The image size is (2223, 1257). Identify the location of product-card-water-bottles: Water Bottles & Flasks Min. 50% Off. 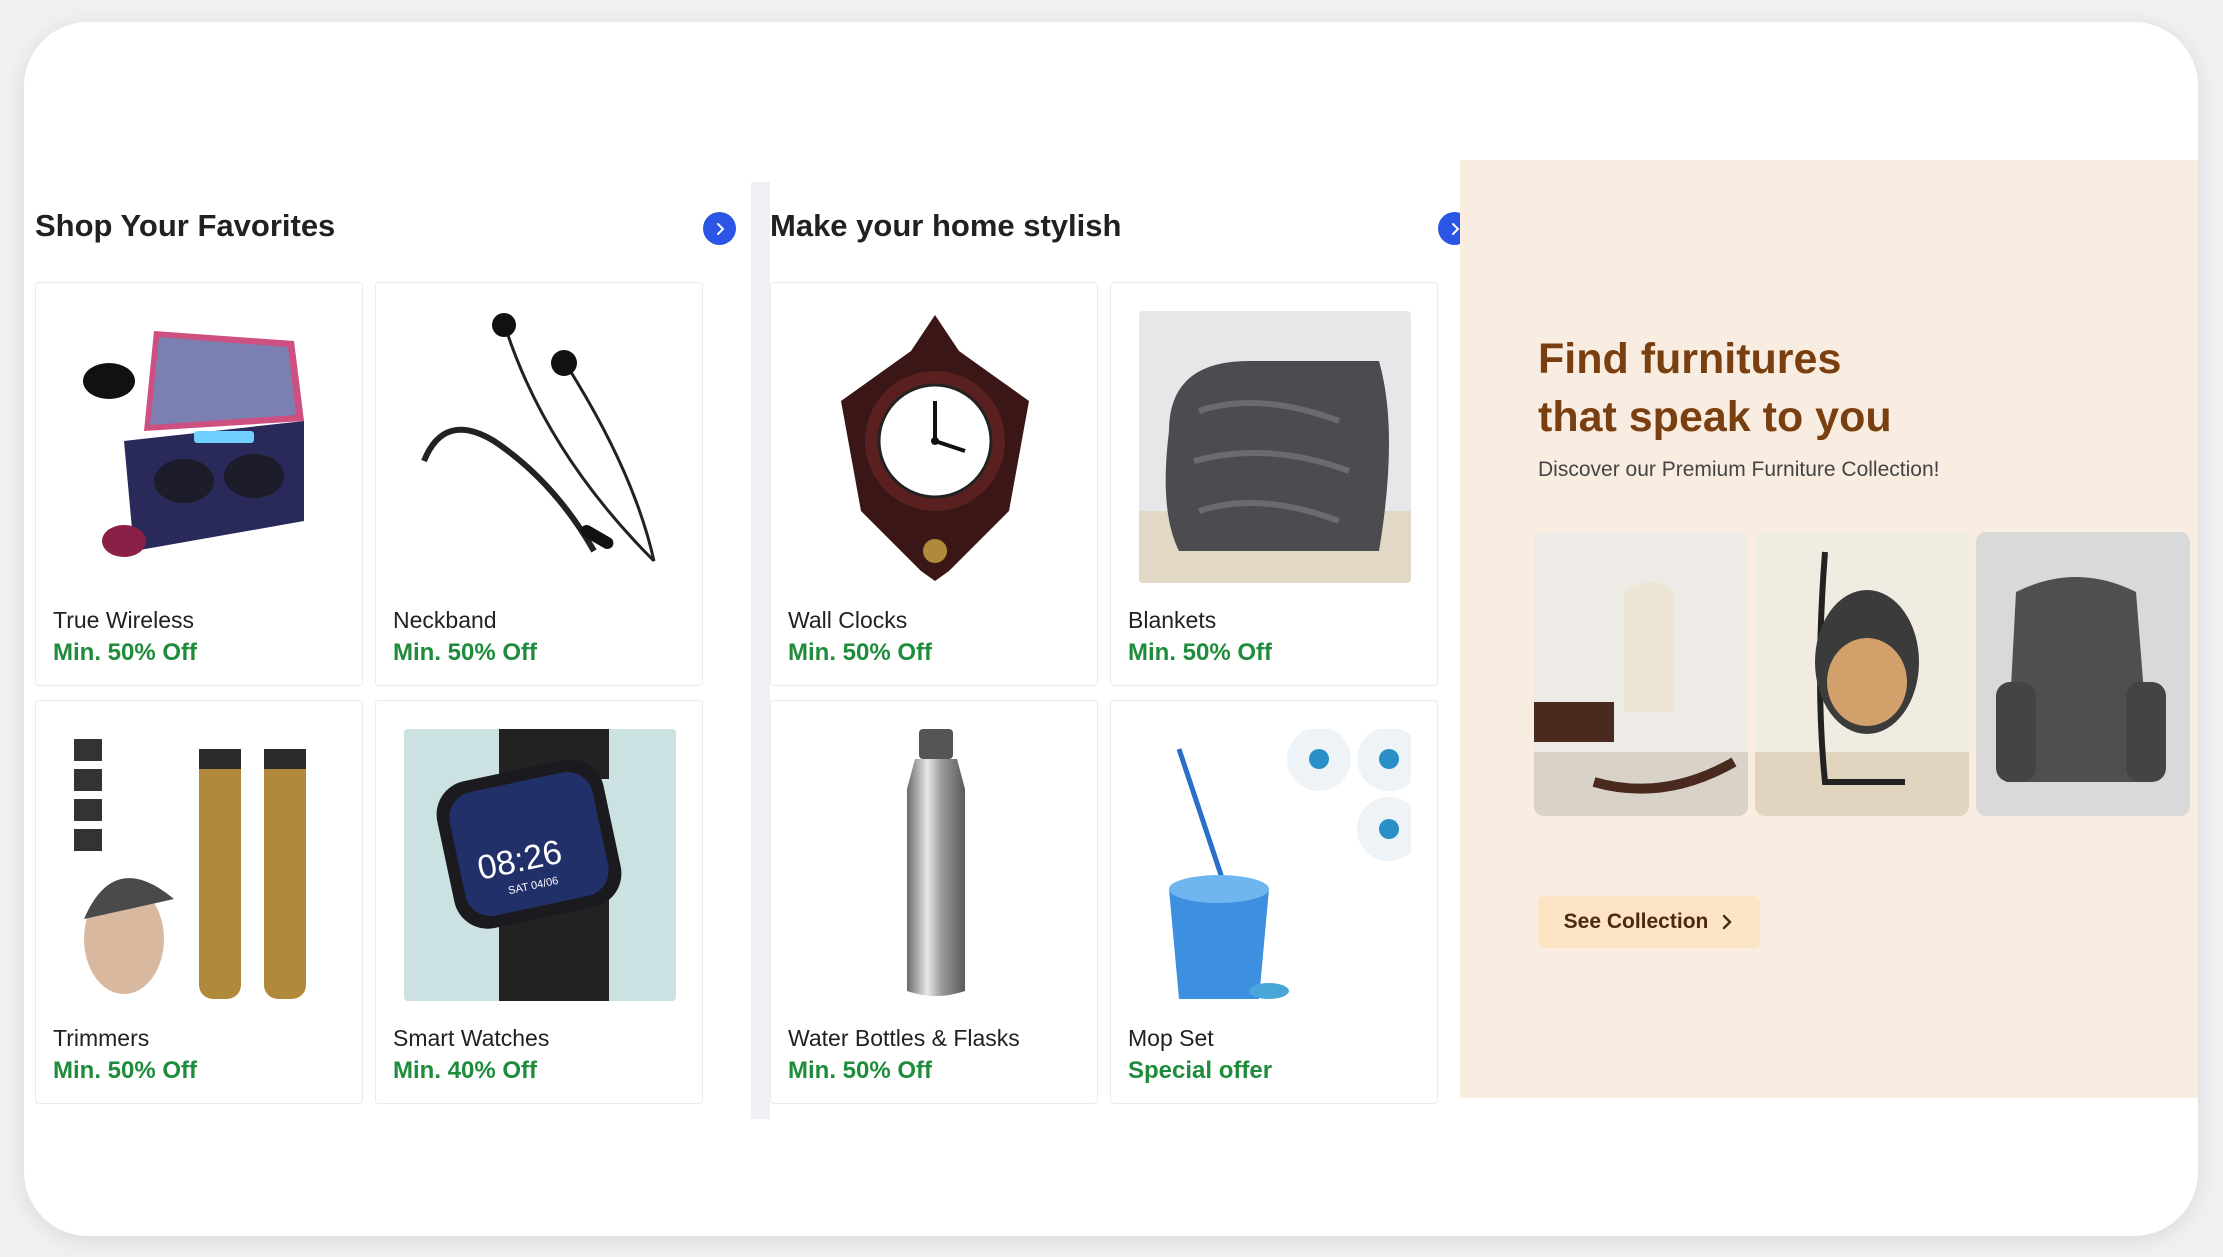
(934, 902).